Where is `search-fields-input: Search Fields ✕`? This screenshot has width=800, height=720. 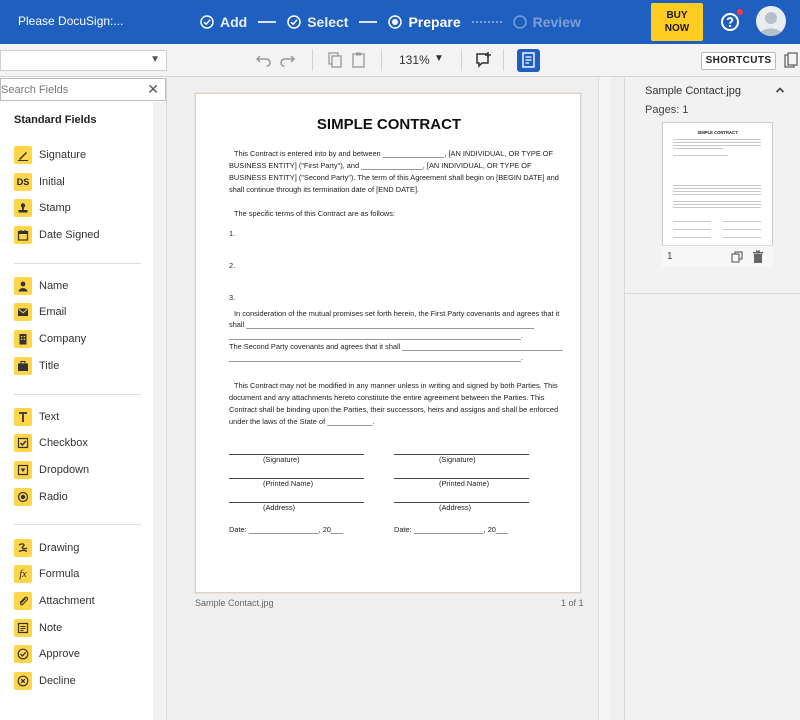
search-fields-input: Search Fields ✕ is located at coordinates (83, 89).